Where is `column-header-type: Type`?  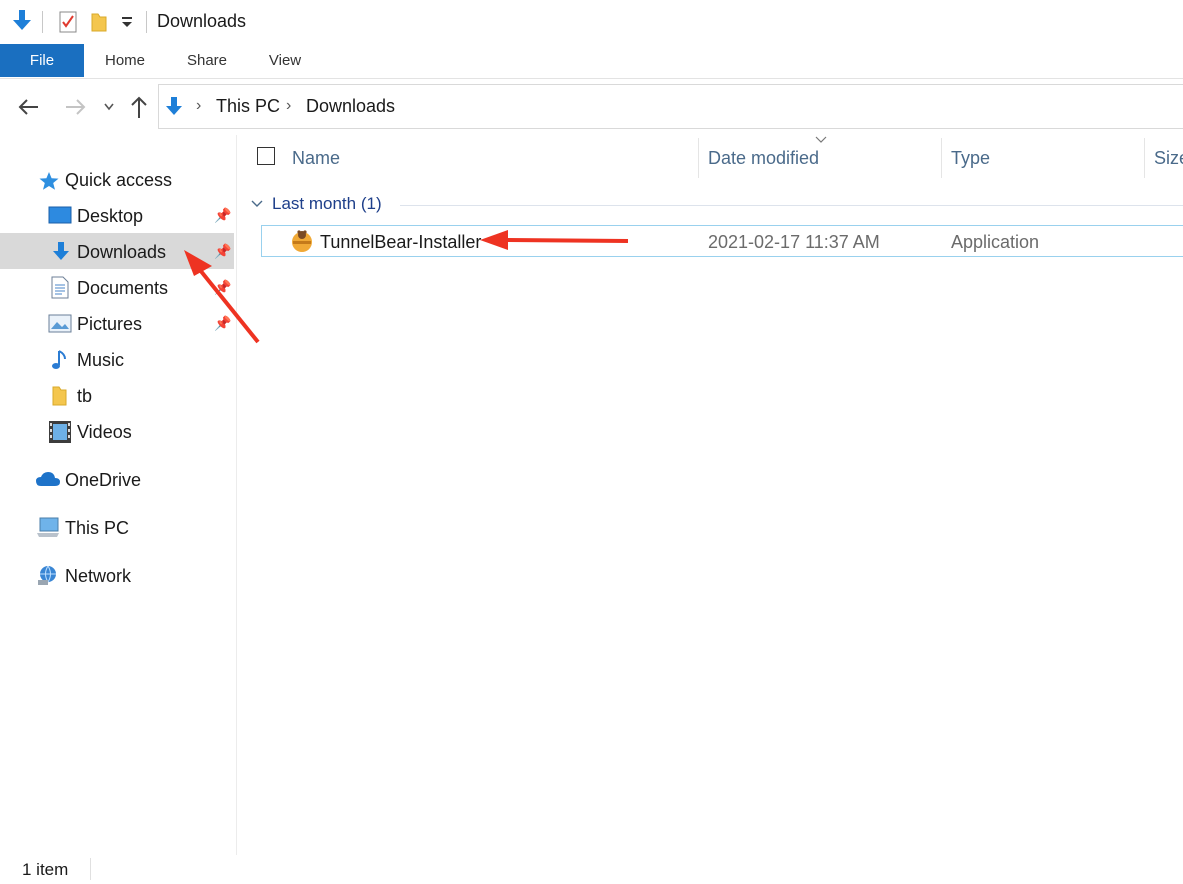 column-header-type: Type is located at coordinates (970, 158).